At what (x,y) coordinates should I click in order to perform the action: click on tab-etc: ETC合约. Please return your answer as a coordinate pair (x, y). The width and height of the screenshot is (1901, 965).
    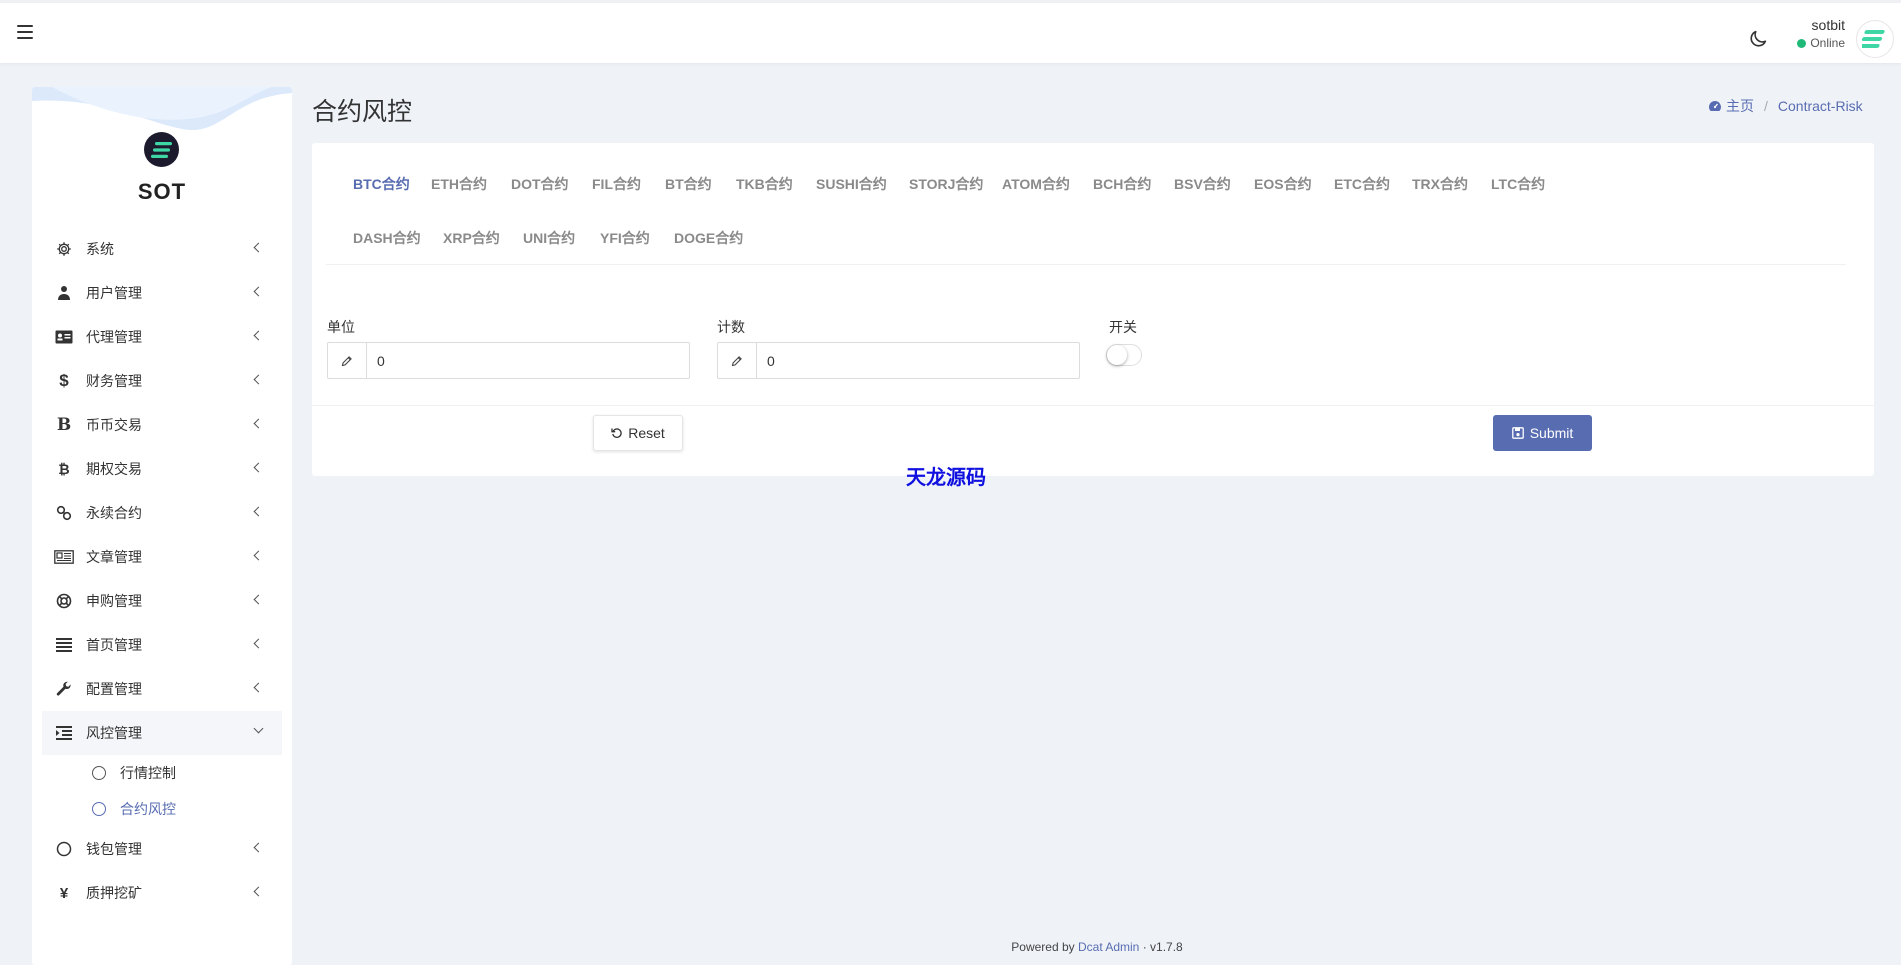
    Looking at the image, I should click on (1362, 184).